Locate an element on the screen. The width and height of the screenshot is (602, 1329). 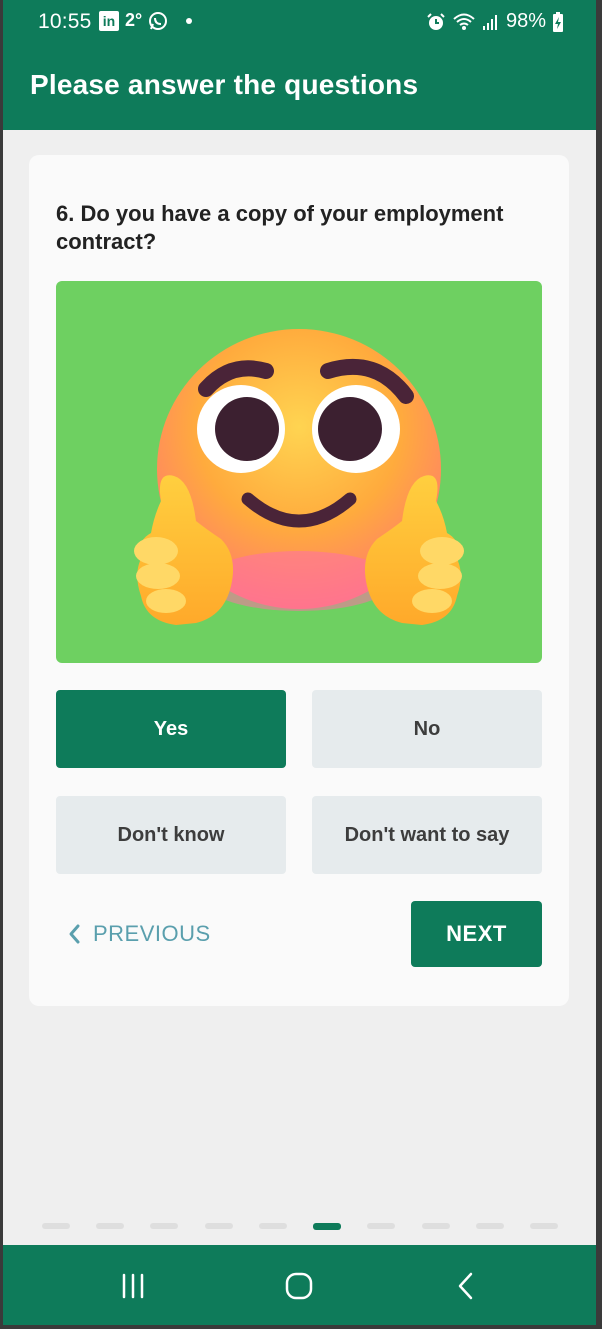
previous-label: PREVIOUS is located at coordinates (152, 933).